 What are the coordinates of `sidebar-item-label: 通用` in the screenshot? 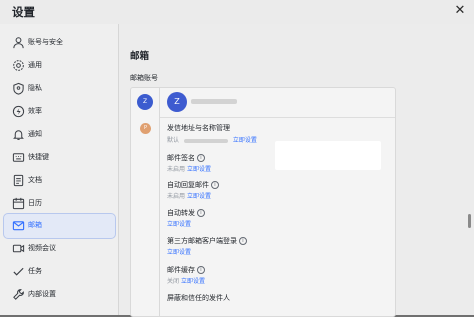 It's located at (35, 65).